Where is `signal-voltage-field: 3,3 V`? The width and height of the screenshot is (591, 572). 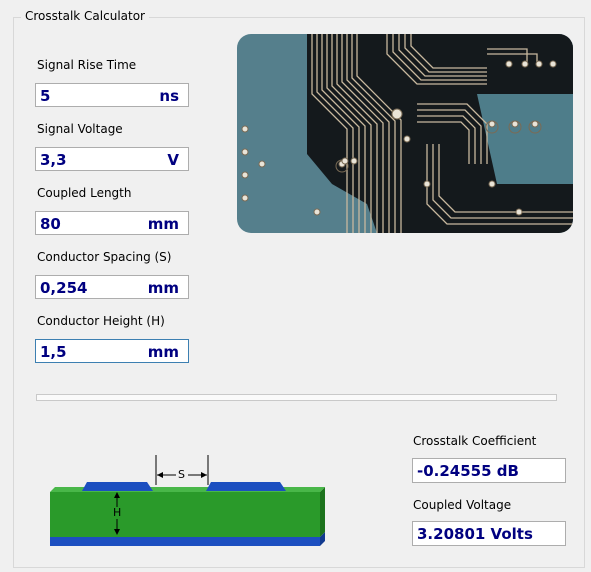
signal-voltage-field: 3,3 V is located at coordinates (112, 159).